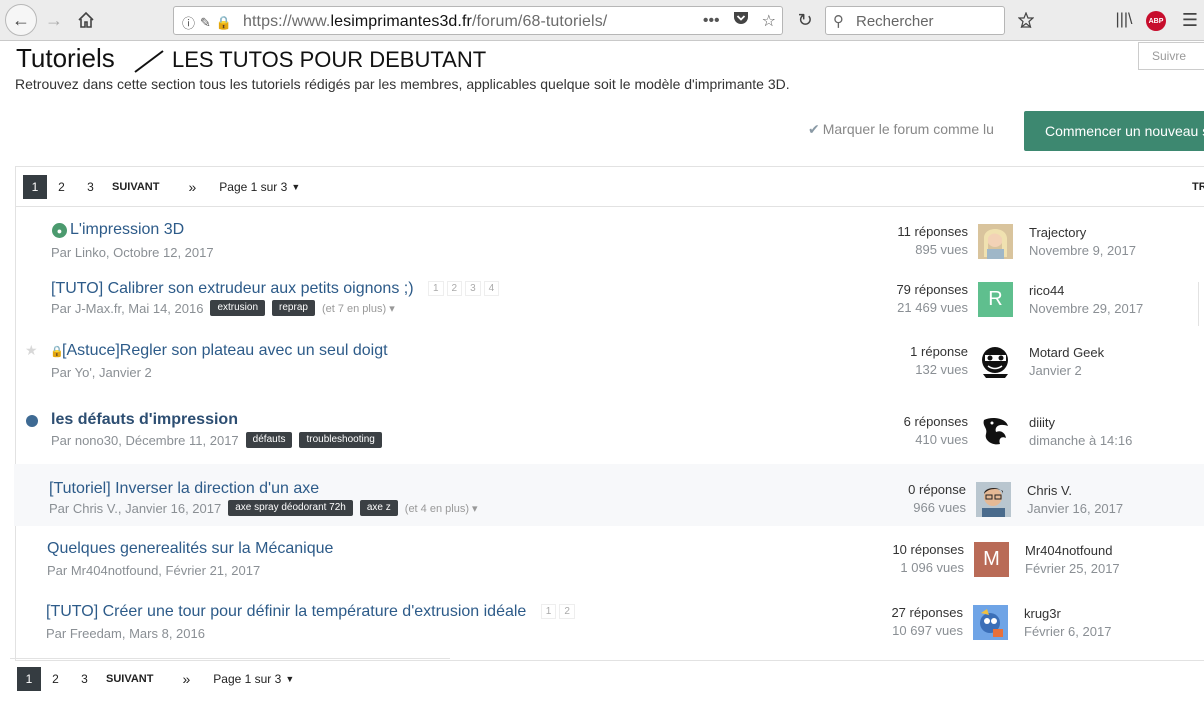 This screenshot has height=706, width=1204. I want to click on last-poster: rico44, so click(1046, 290).